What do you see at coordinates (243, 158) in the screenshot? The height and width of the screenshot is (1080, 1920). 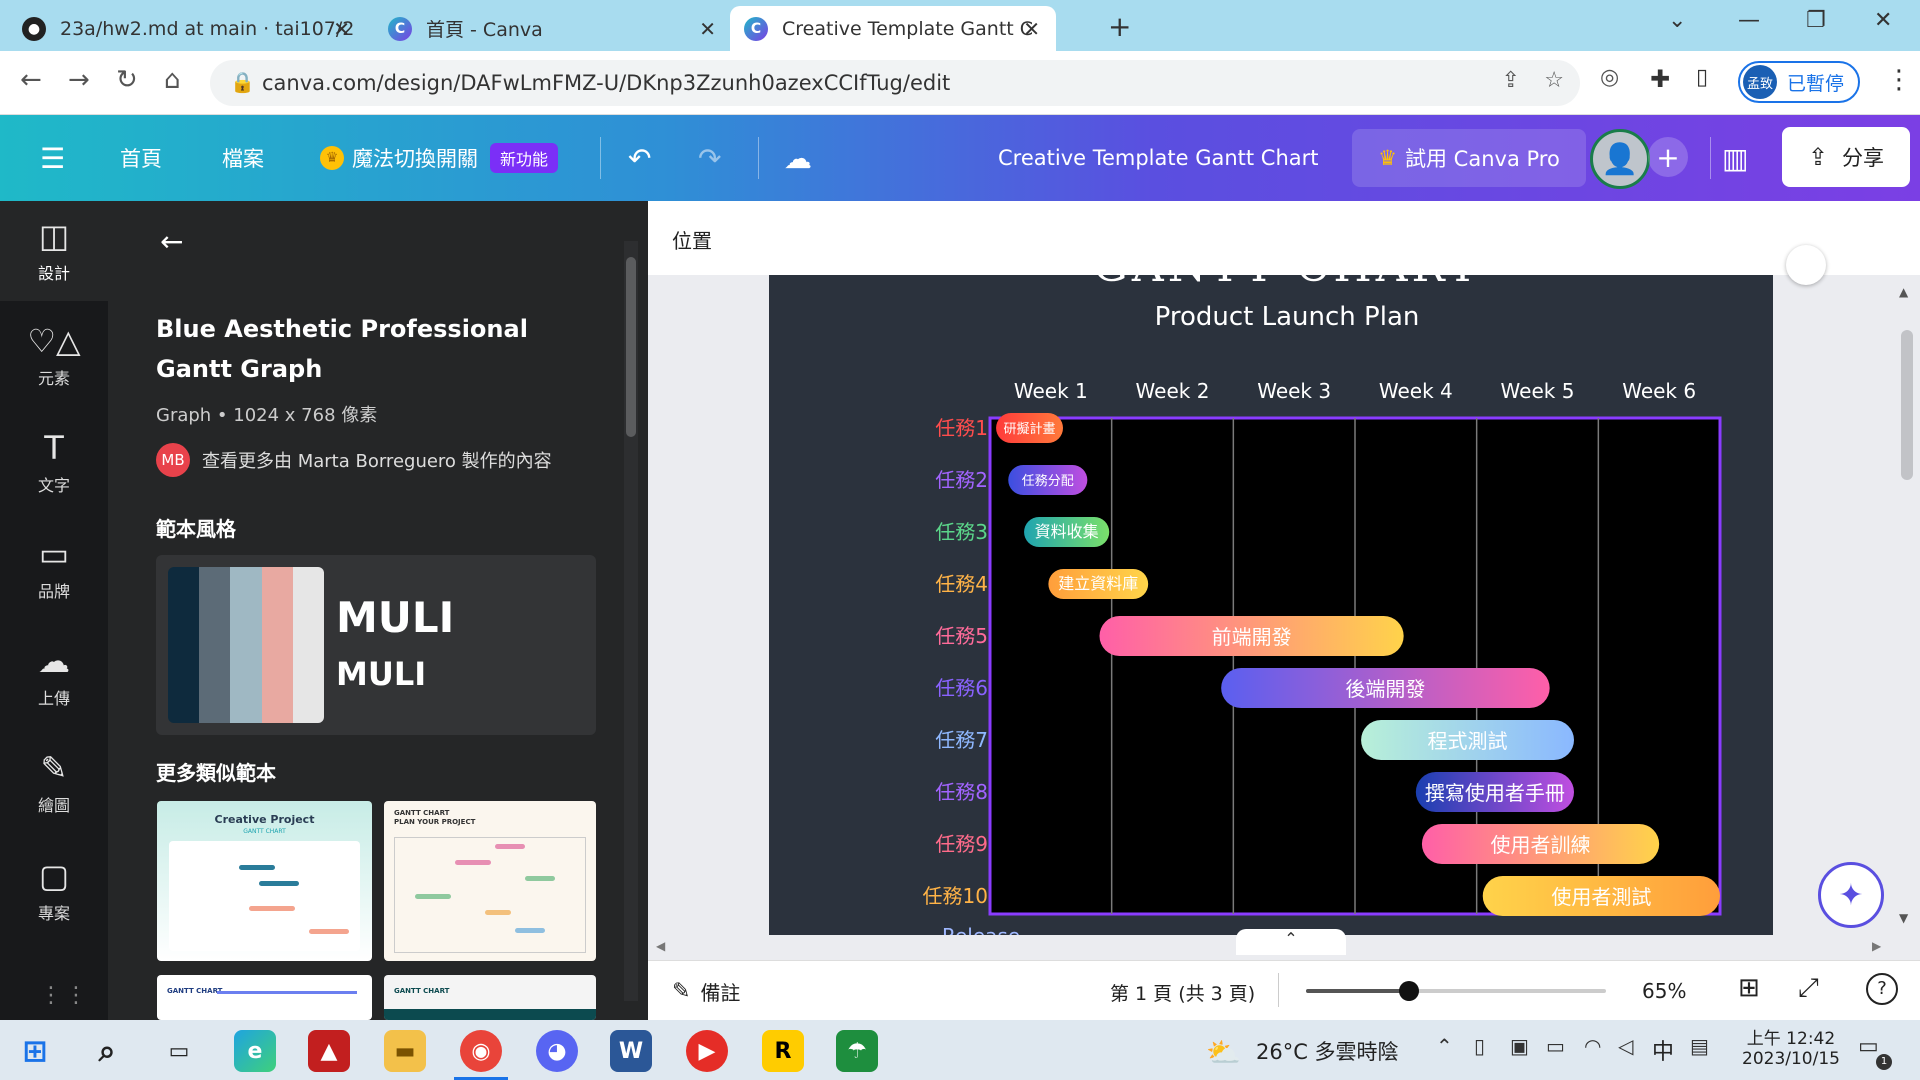 I see `file-menu: 檔案` at bounding box center [243, 158].